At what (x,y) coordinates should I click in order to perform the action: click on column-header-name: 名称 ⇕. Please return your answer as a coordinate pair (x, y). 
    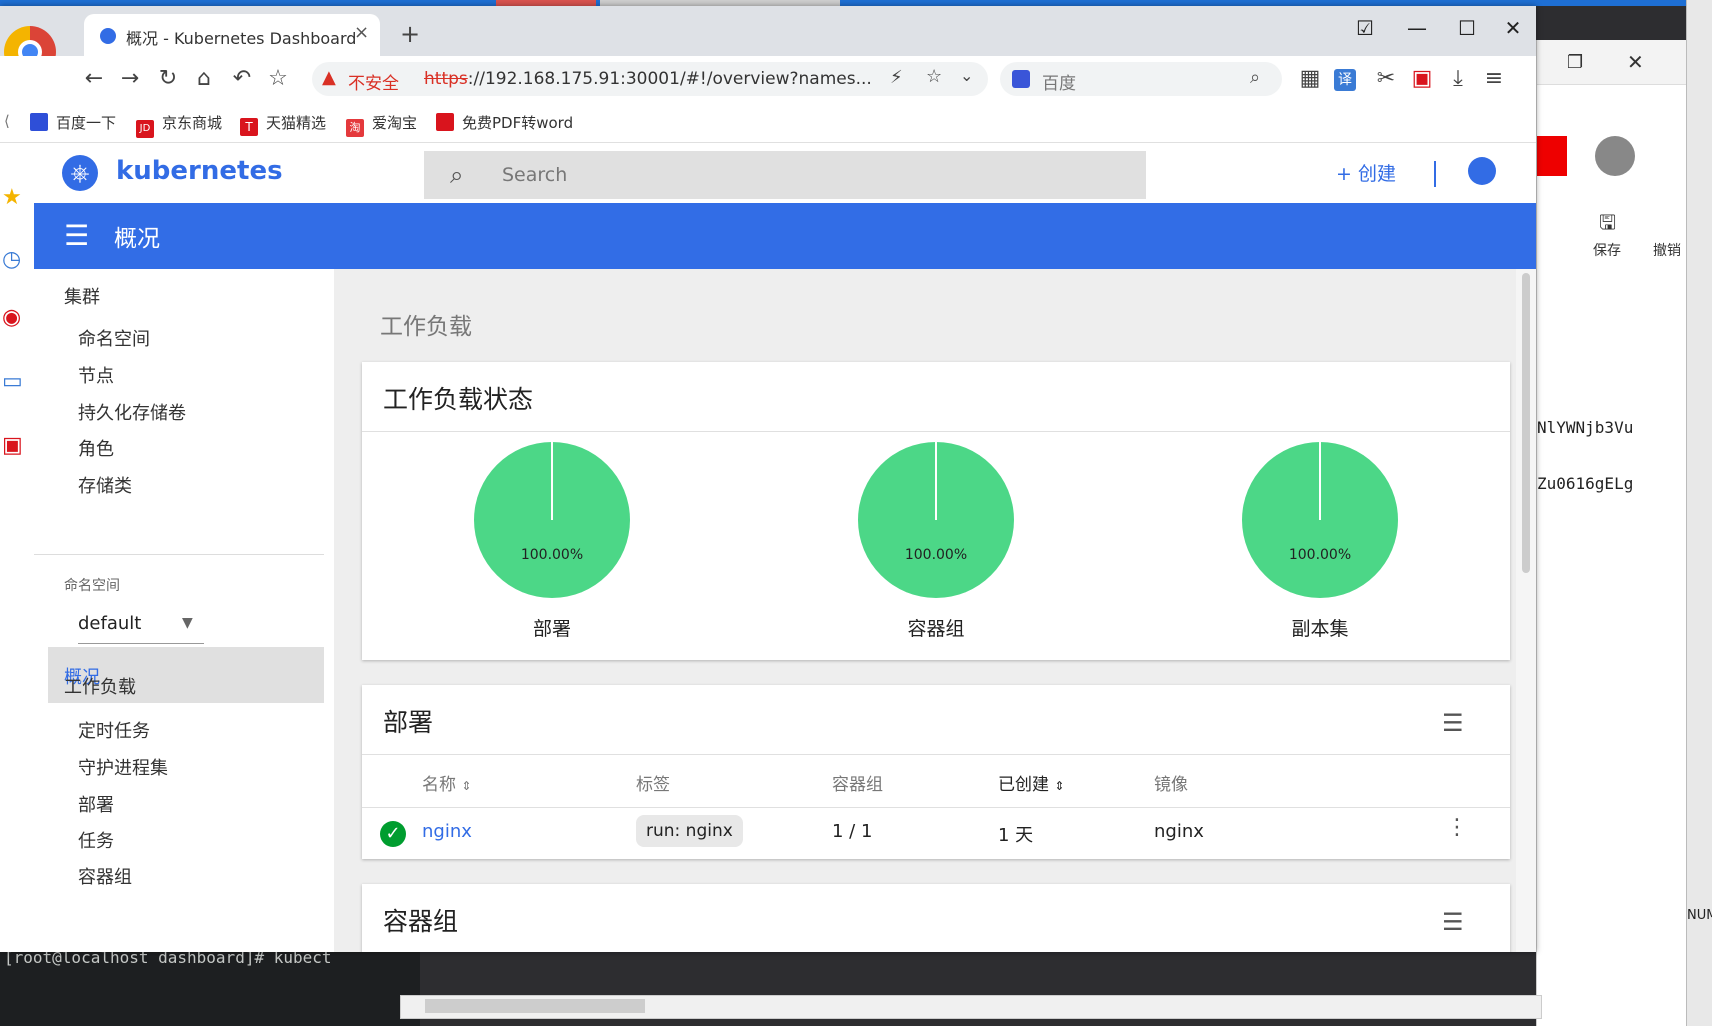
    Looking at the image, I should click on (446, 782).